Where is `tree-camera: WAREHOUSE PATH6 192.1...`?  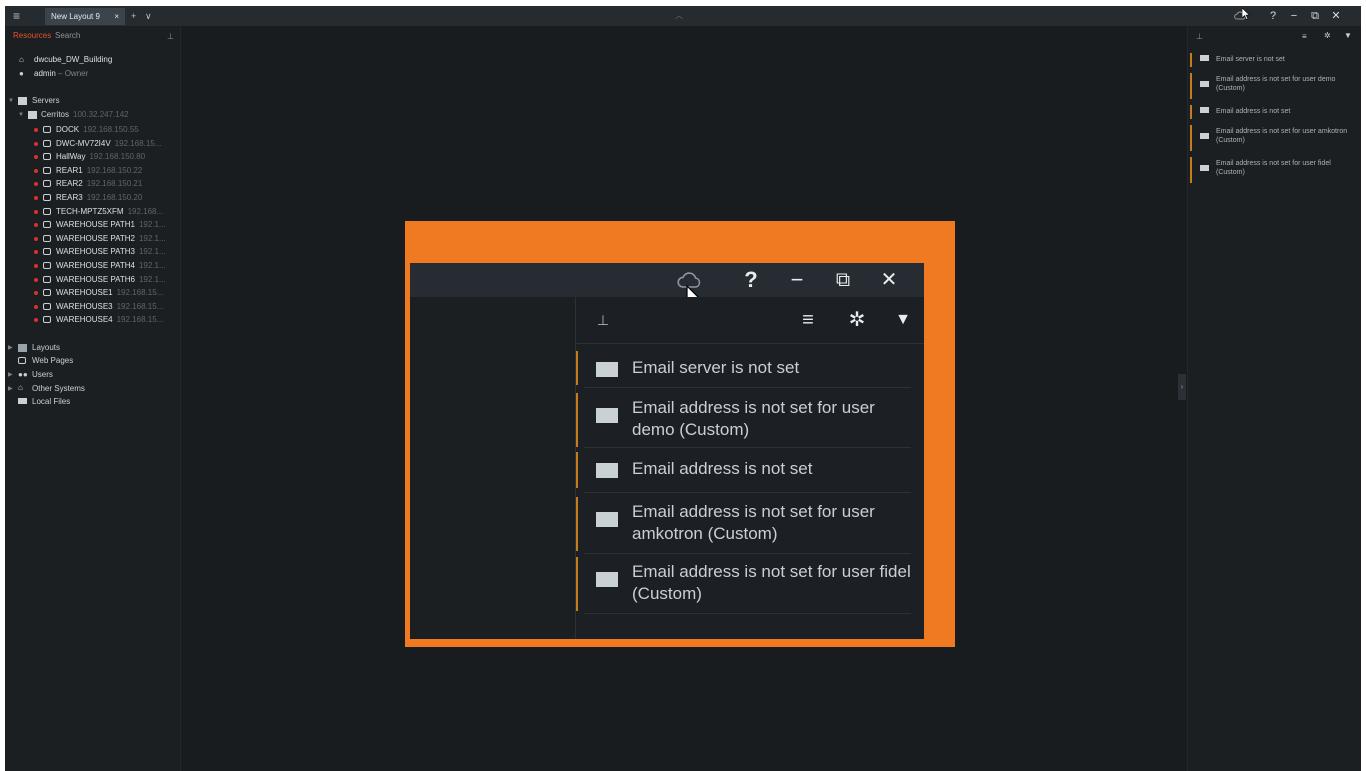 tree-camera: WAREHOUSE PATH6 192.1... is located at coordinates (111, 279).